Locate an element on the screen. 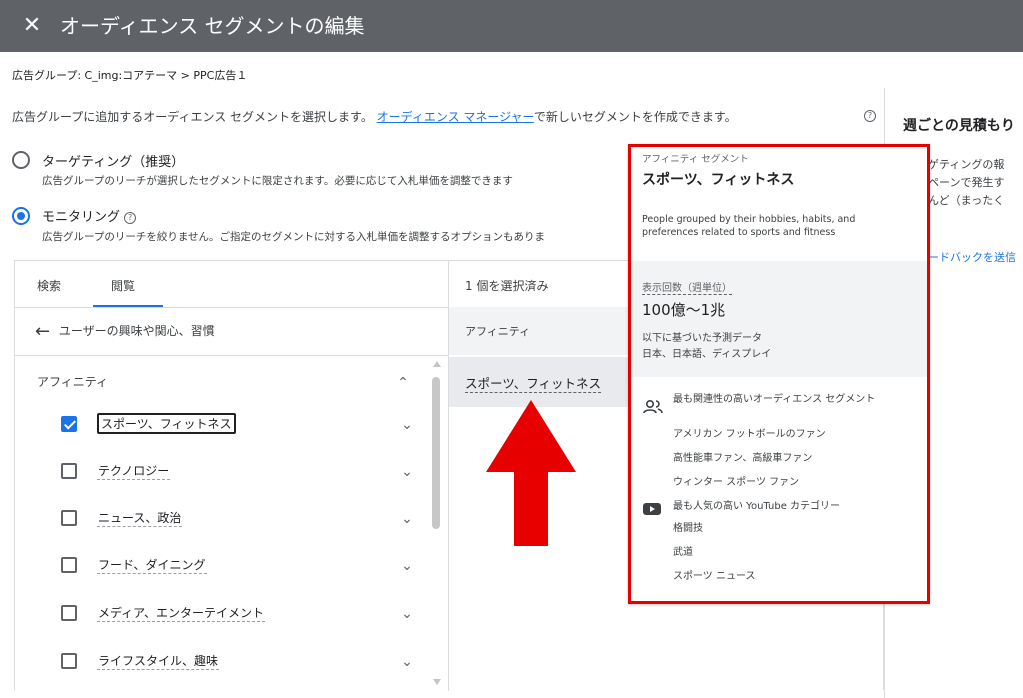 This screenshot has width=1023, height=698. tab-browse: 閲覧 is located at coordinates (123, 285).